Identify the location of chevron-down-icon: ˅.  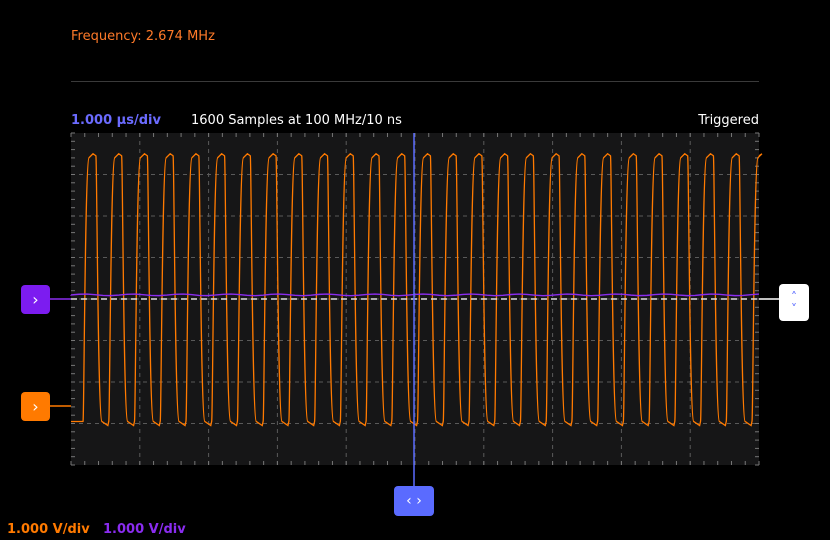
(794, 308).